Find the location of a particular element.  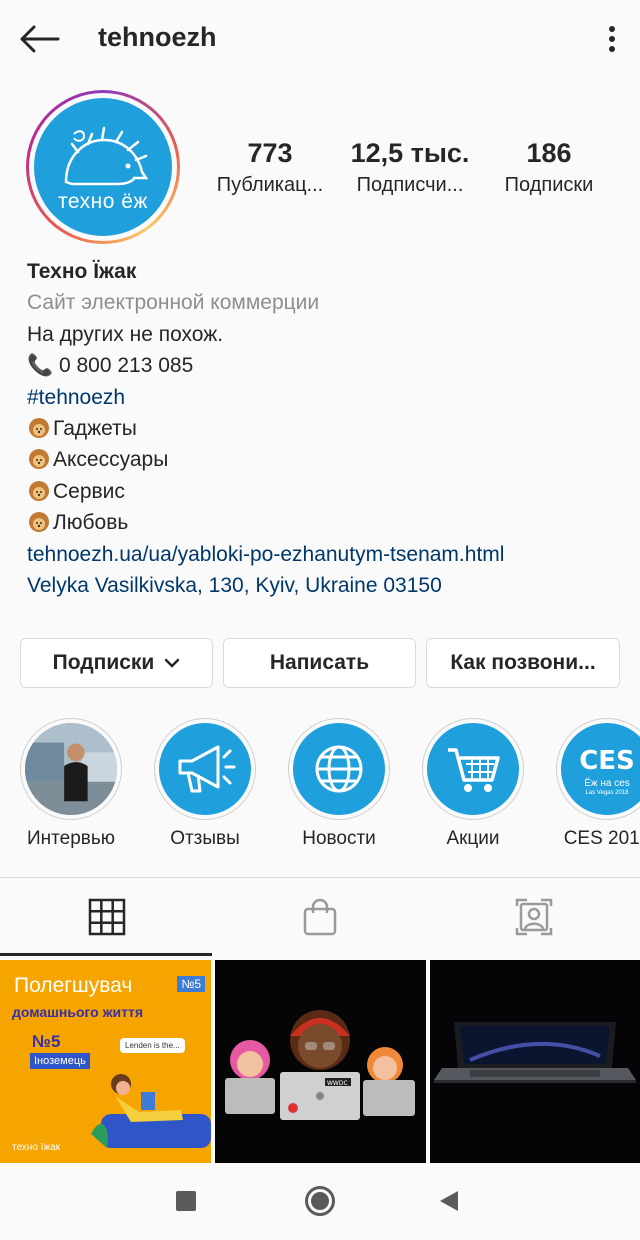

highlight-interview: Интервью is located at coordinates (71, 784).